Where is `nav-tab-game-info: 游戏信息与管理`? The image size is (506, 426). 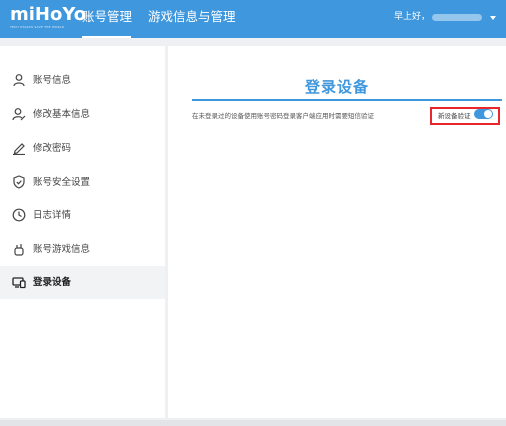
nav-tab-game-info: 游戏信息与管理 is located at coordinates (192, 19).